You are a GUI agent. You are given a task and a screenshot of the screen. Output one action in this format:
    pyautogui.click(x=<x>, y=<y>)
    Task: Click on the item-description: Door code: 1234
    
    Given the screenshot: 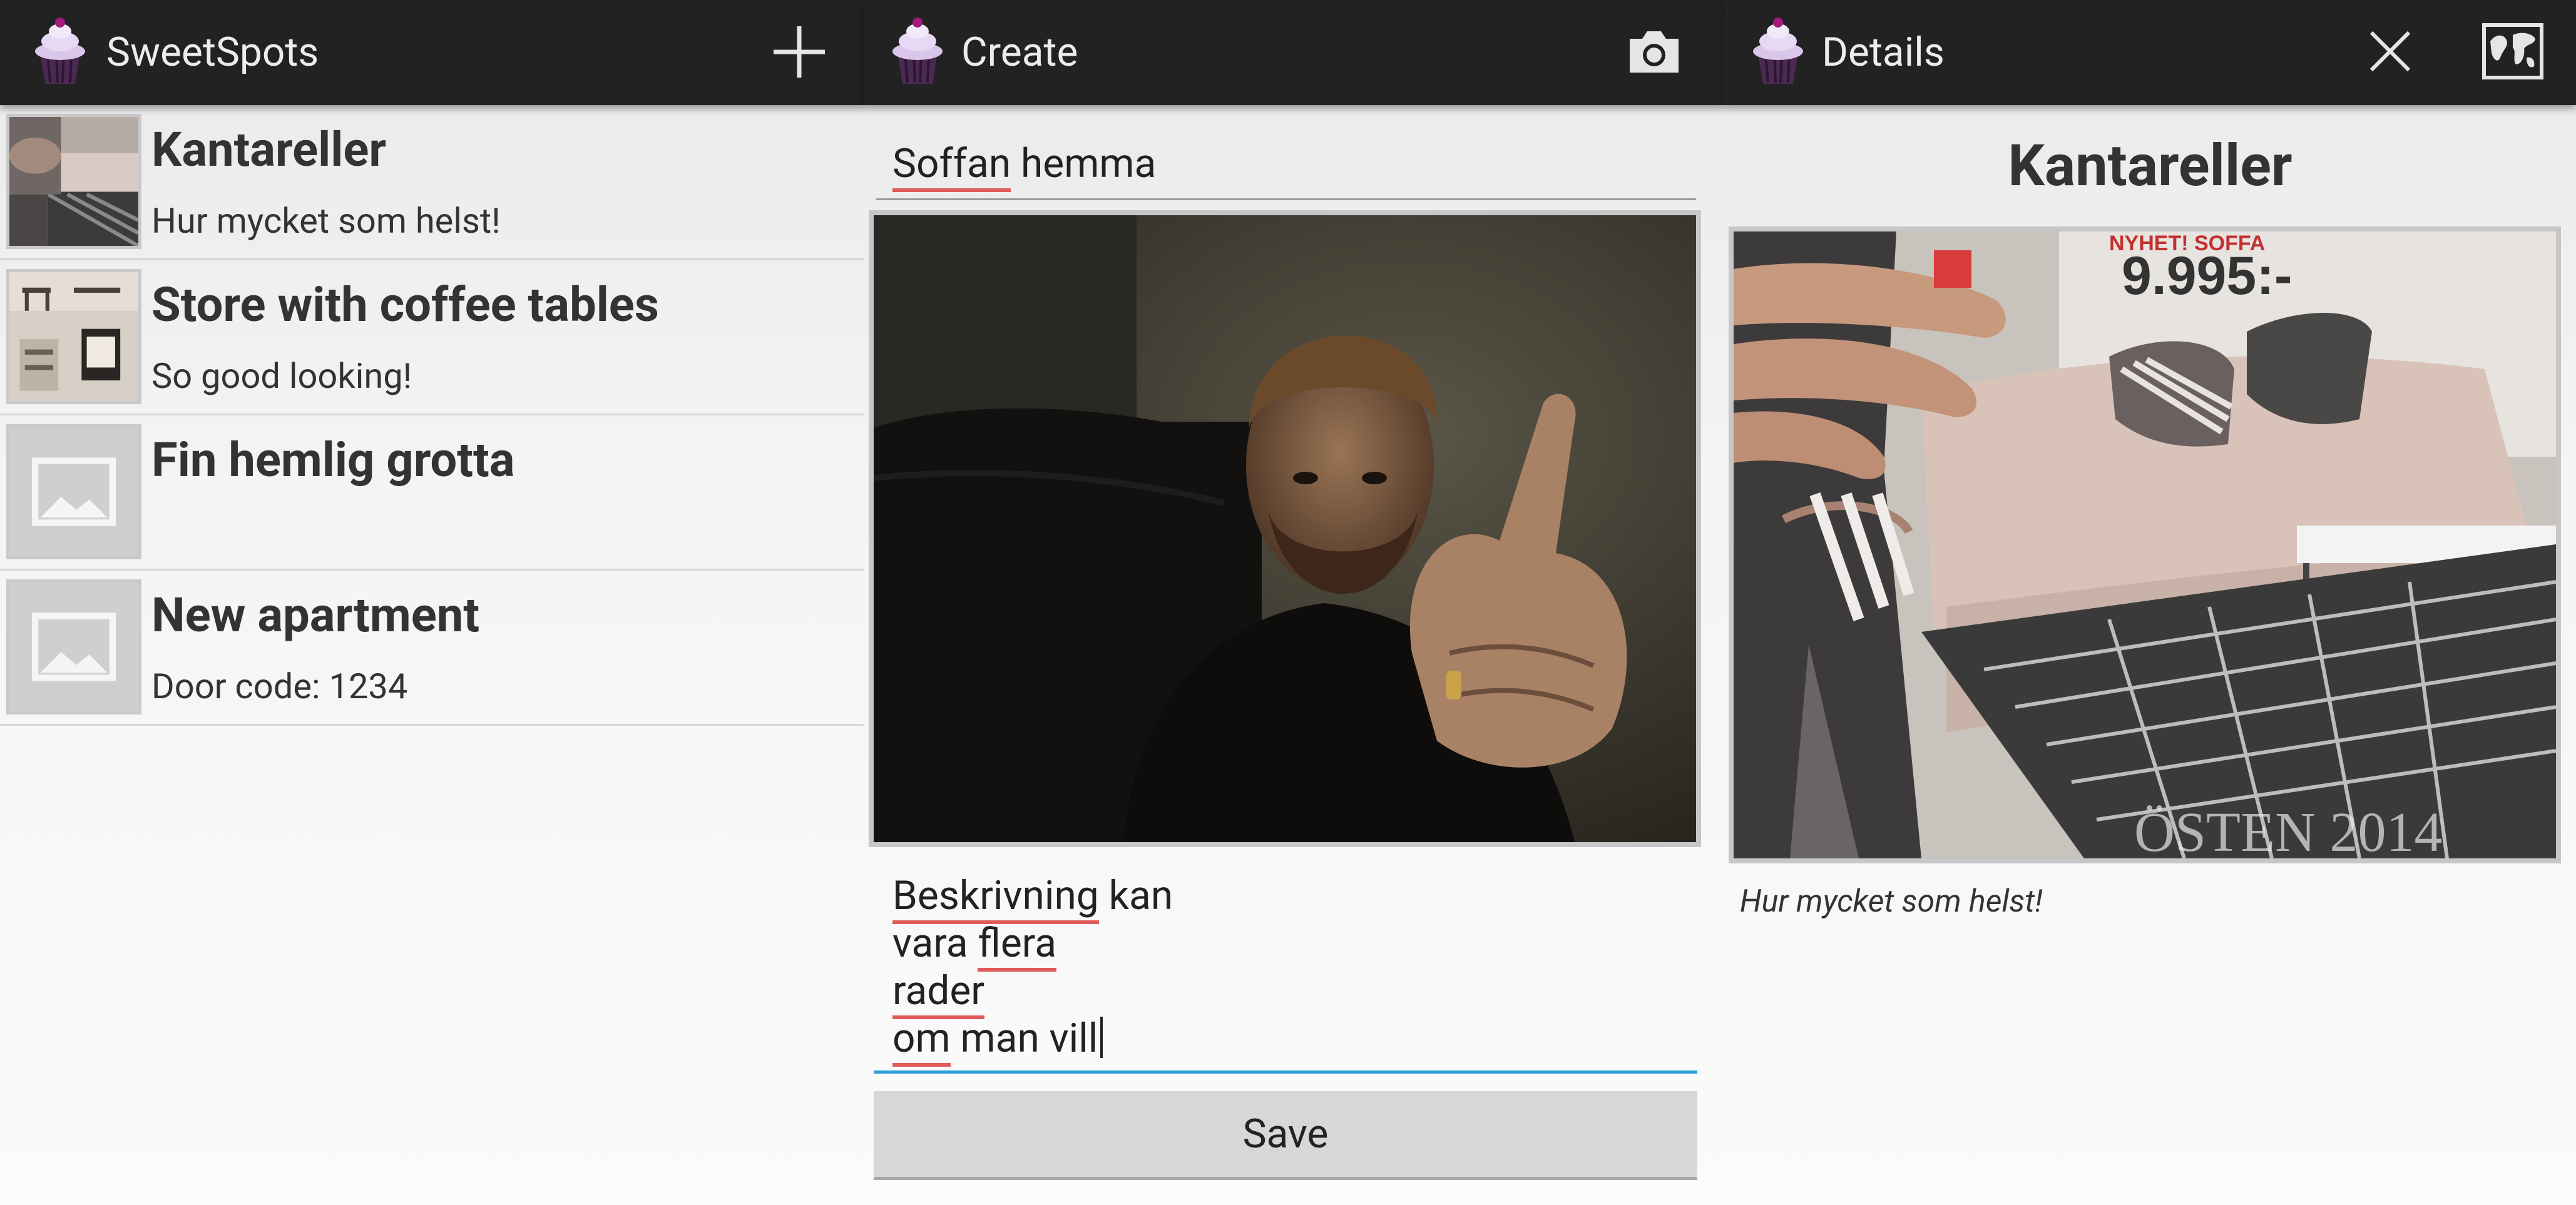 What is the action you would take?
    pyautogui.click(x=279, y=686)
    